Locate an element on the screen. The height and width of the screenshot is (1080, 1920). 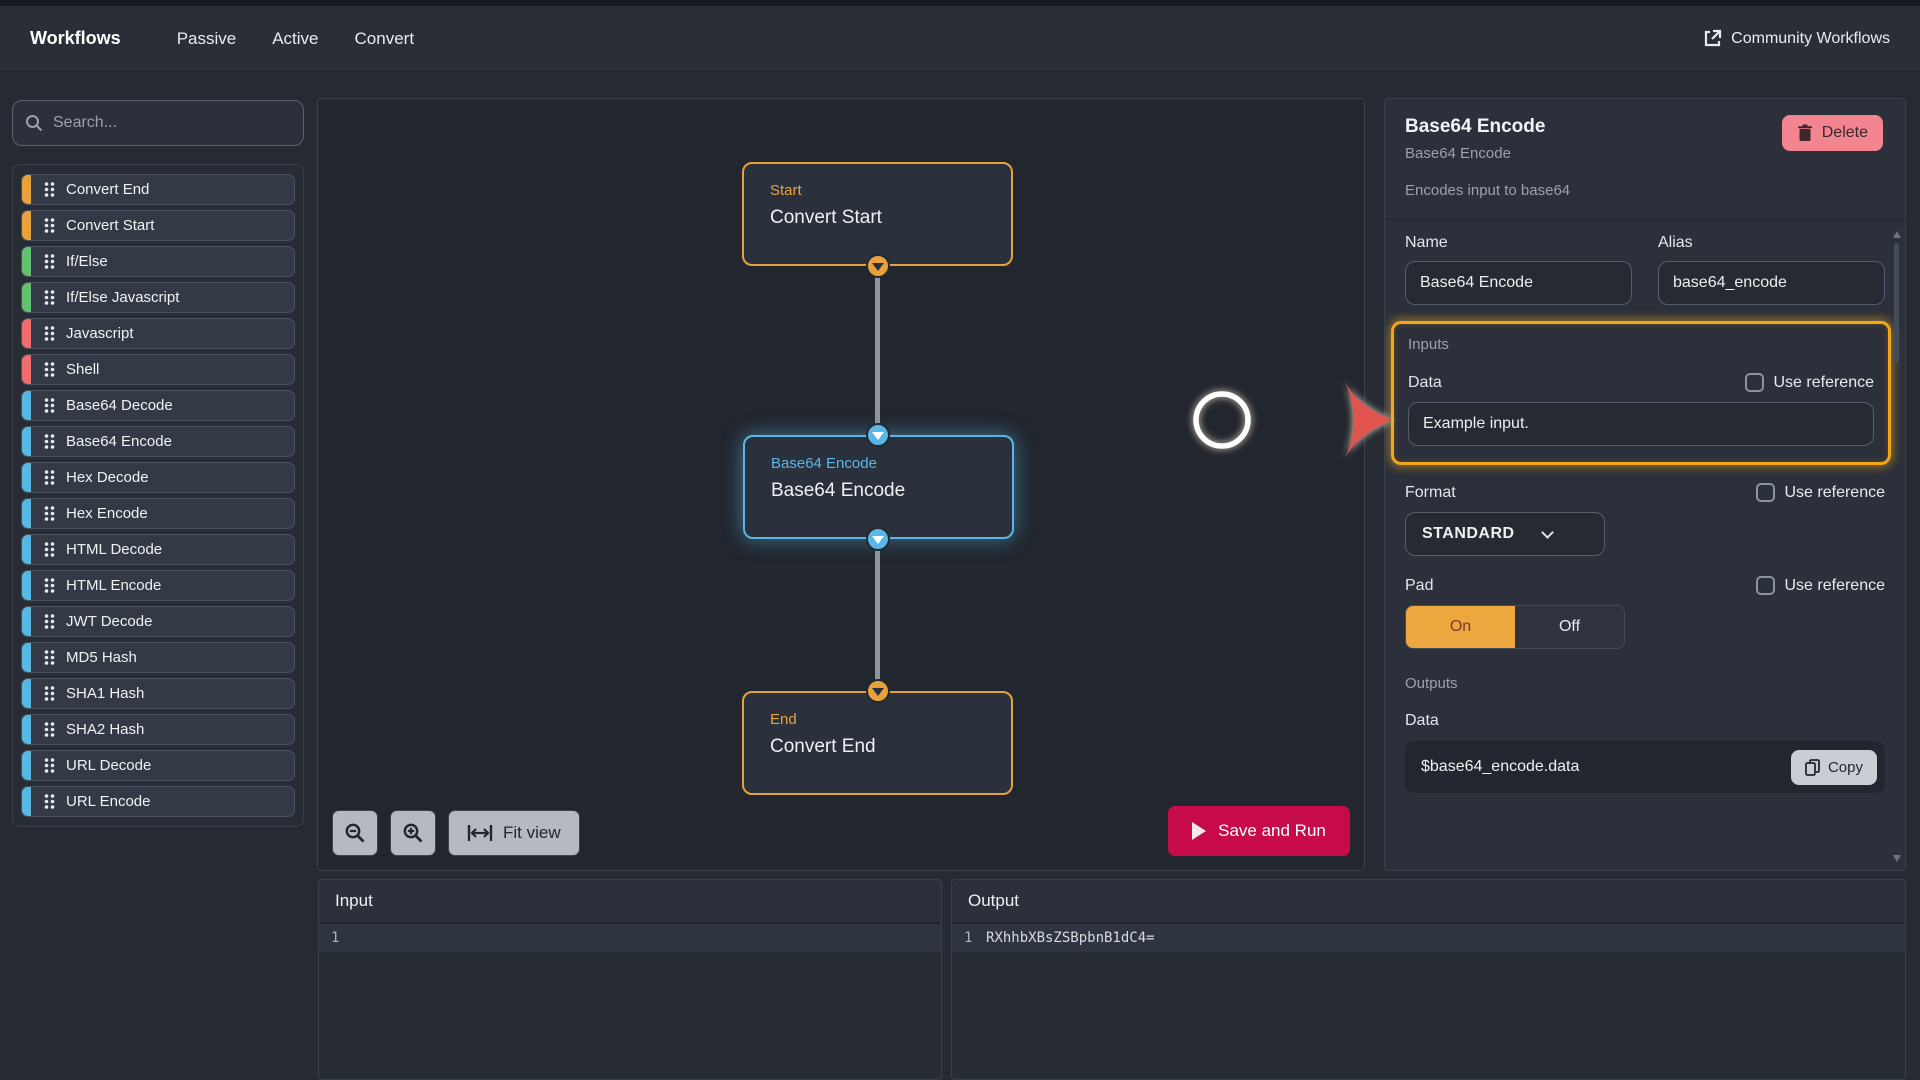
chevron-down-icon is located at coordinates (1547, 532).